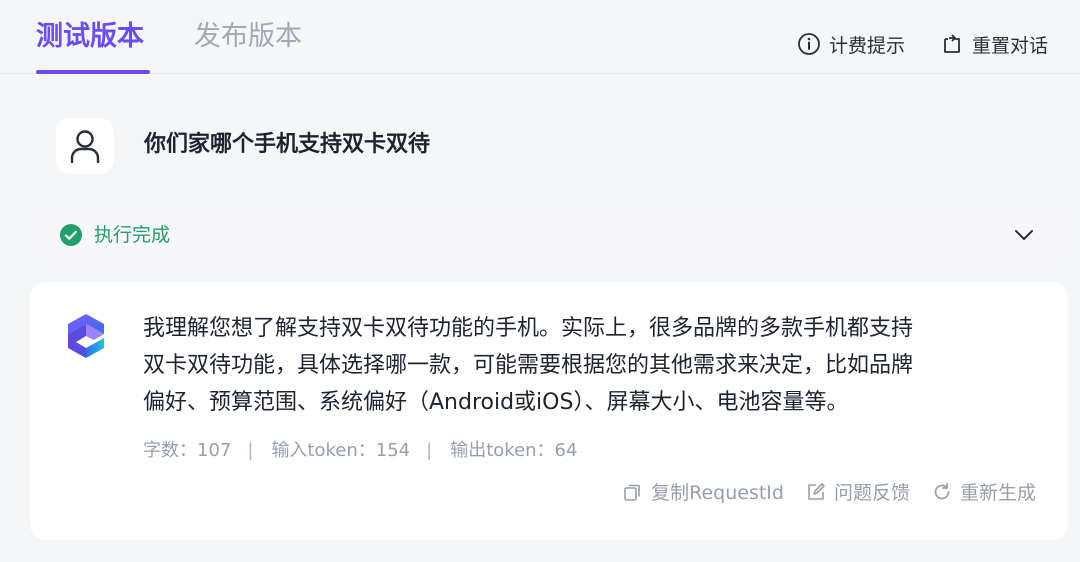 The width and height of the screenshot is (1080, 562). I want to click on copy-request-id-button: 复制RequestId, so click(703, 491).